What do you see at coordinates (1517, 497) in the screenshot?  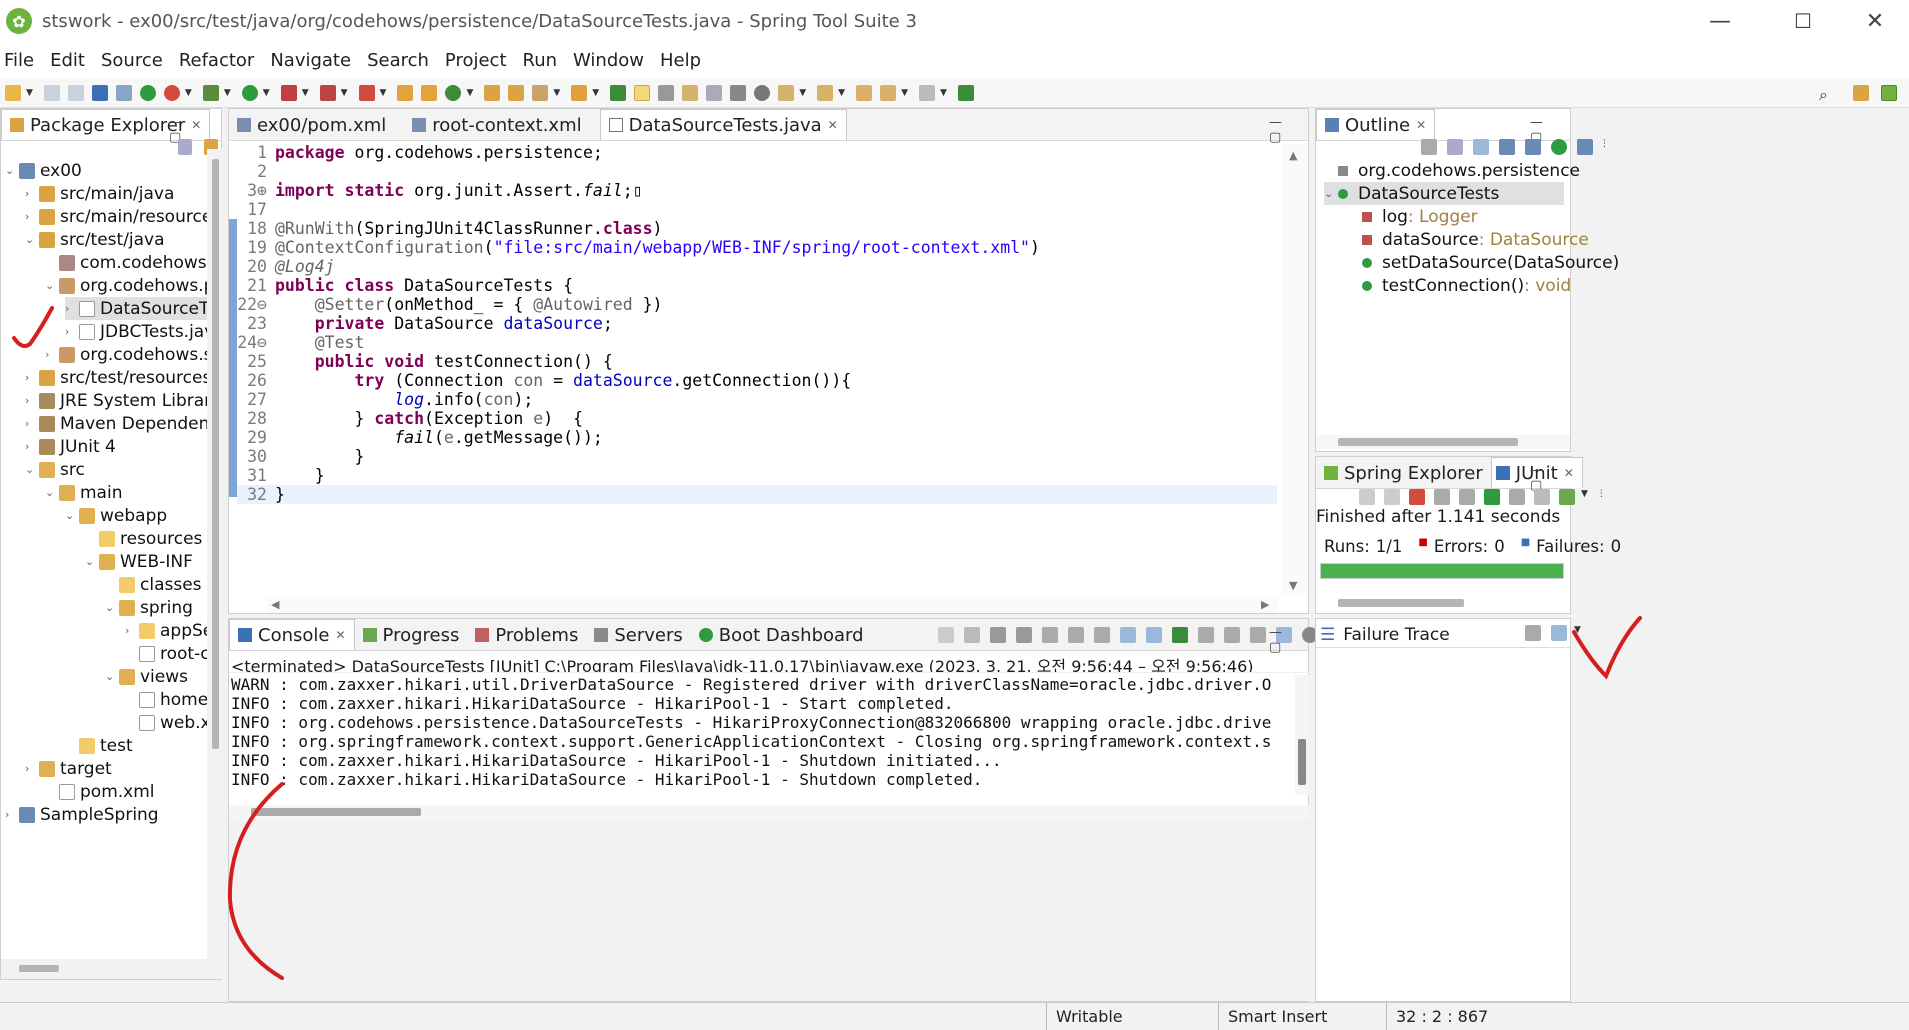 I see `rerun-failed-icon` at bounding box center [1517, 497].